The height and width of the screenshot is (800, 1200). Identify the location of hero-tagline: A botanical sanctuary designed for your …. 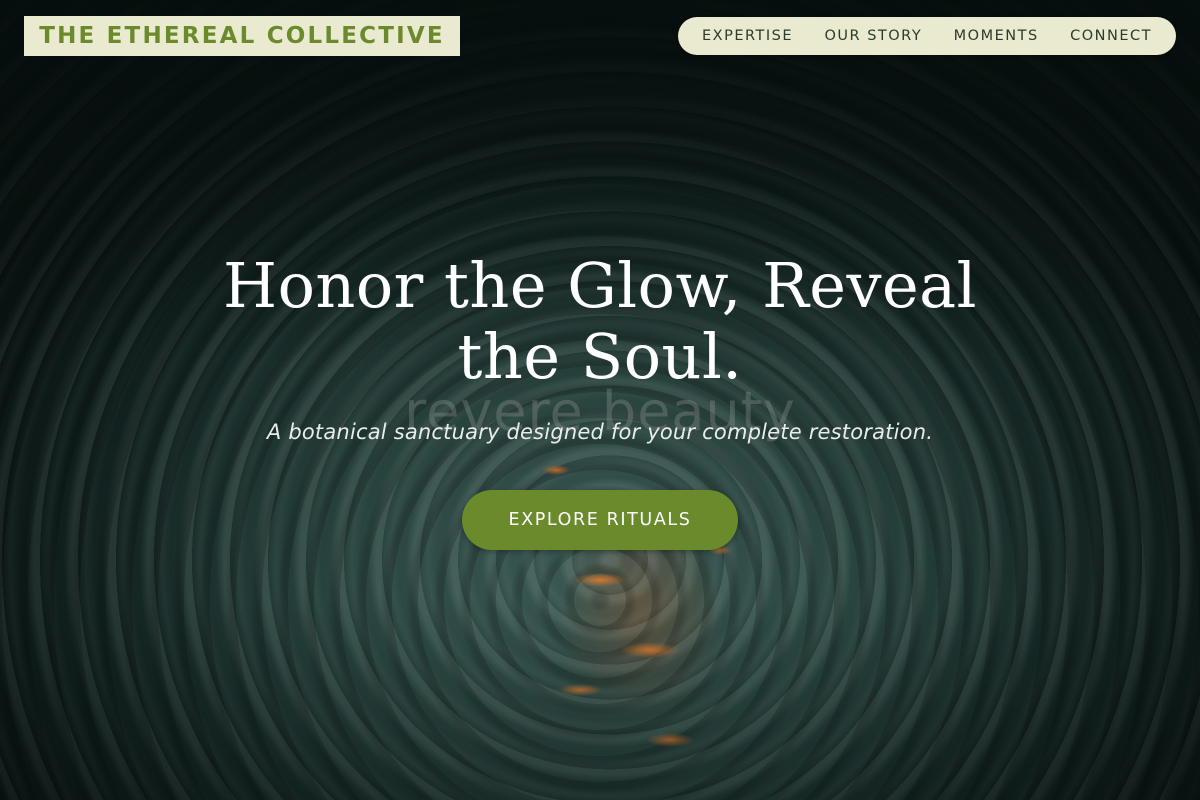
(600, 432).